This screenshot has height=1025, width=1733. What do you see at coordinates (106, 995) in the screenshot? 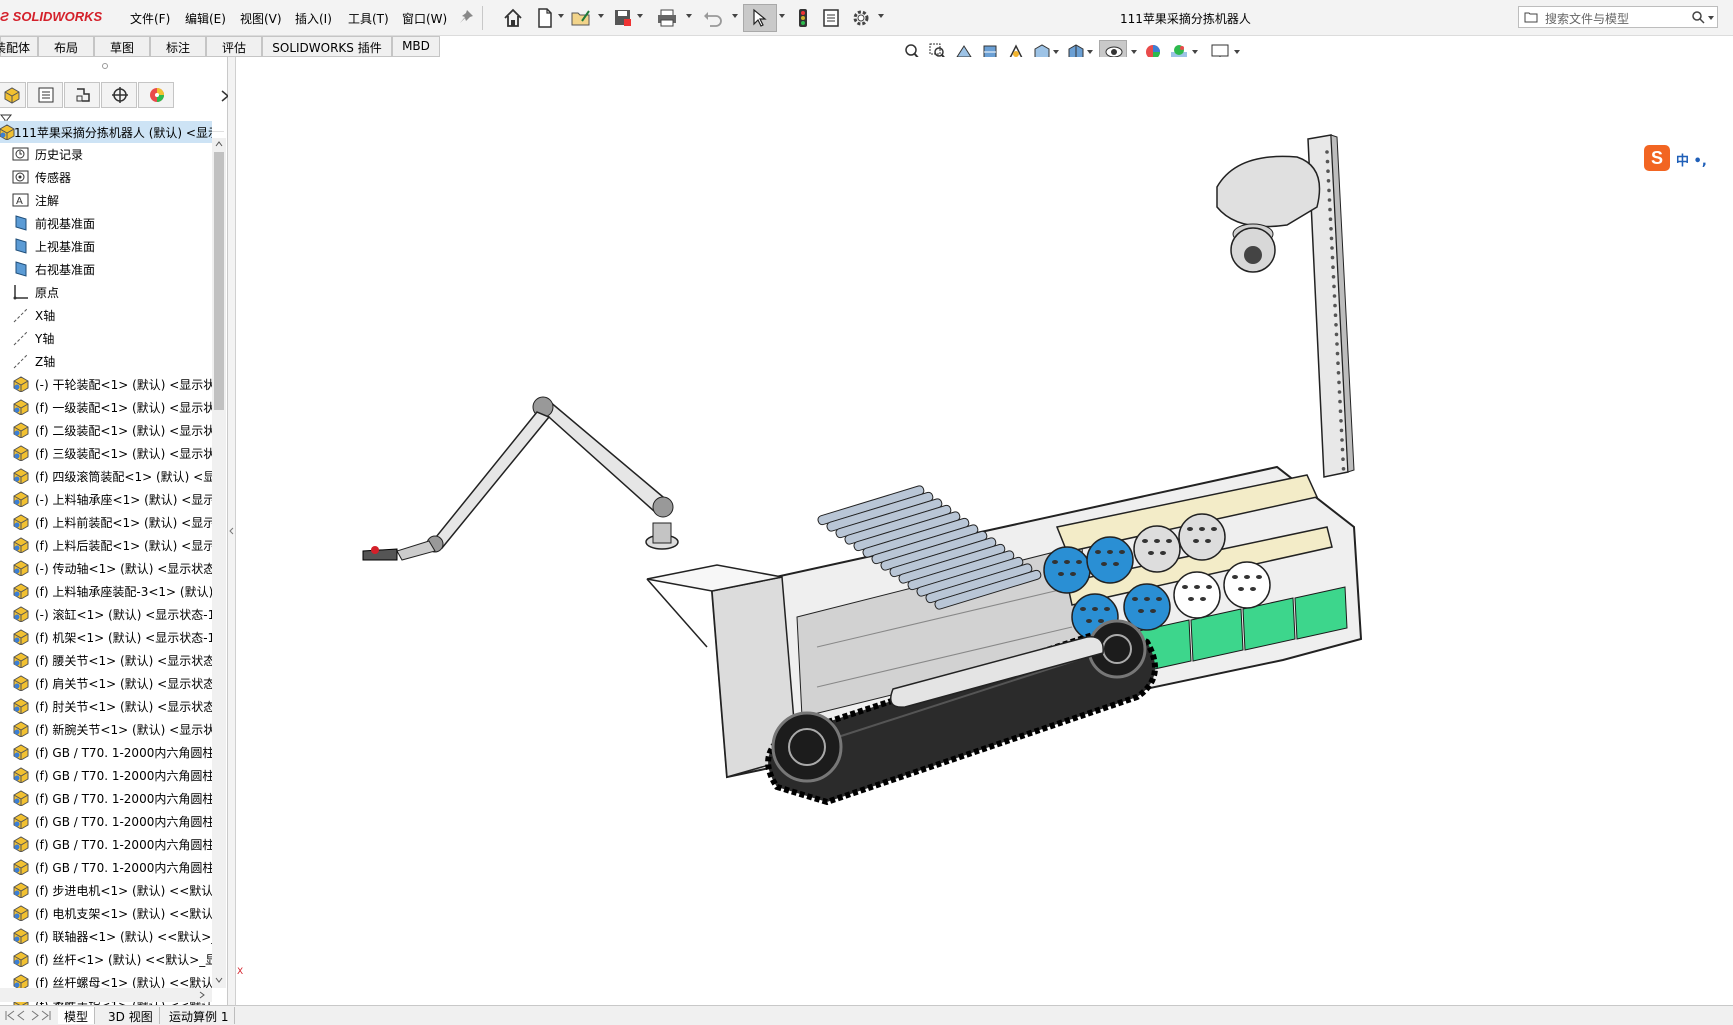
I see `tree-horizontal-scrollbar` at bounding box center [106, 995].